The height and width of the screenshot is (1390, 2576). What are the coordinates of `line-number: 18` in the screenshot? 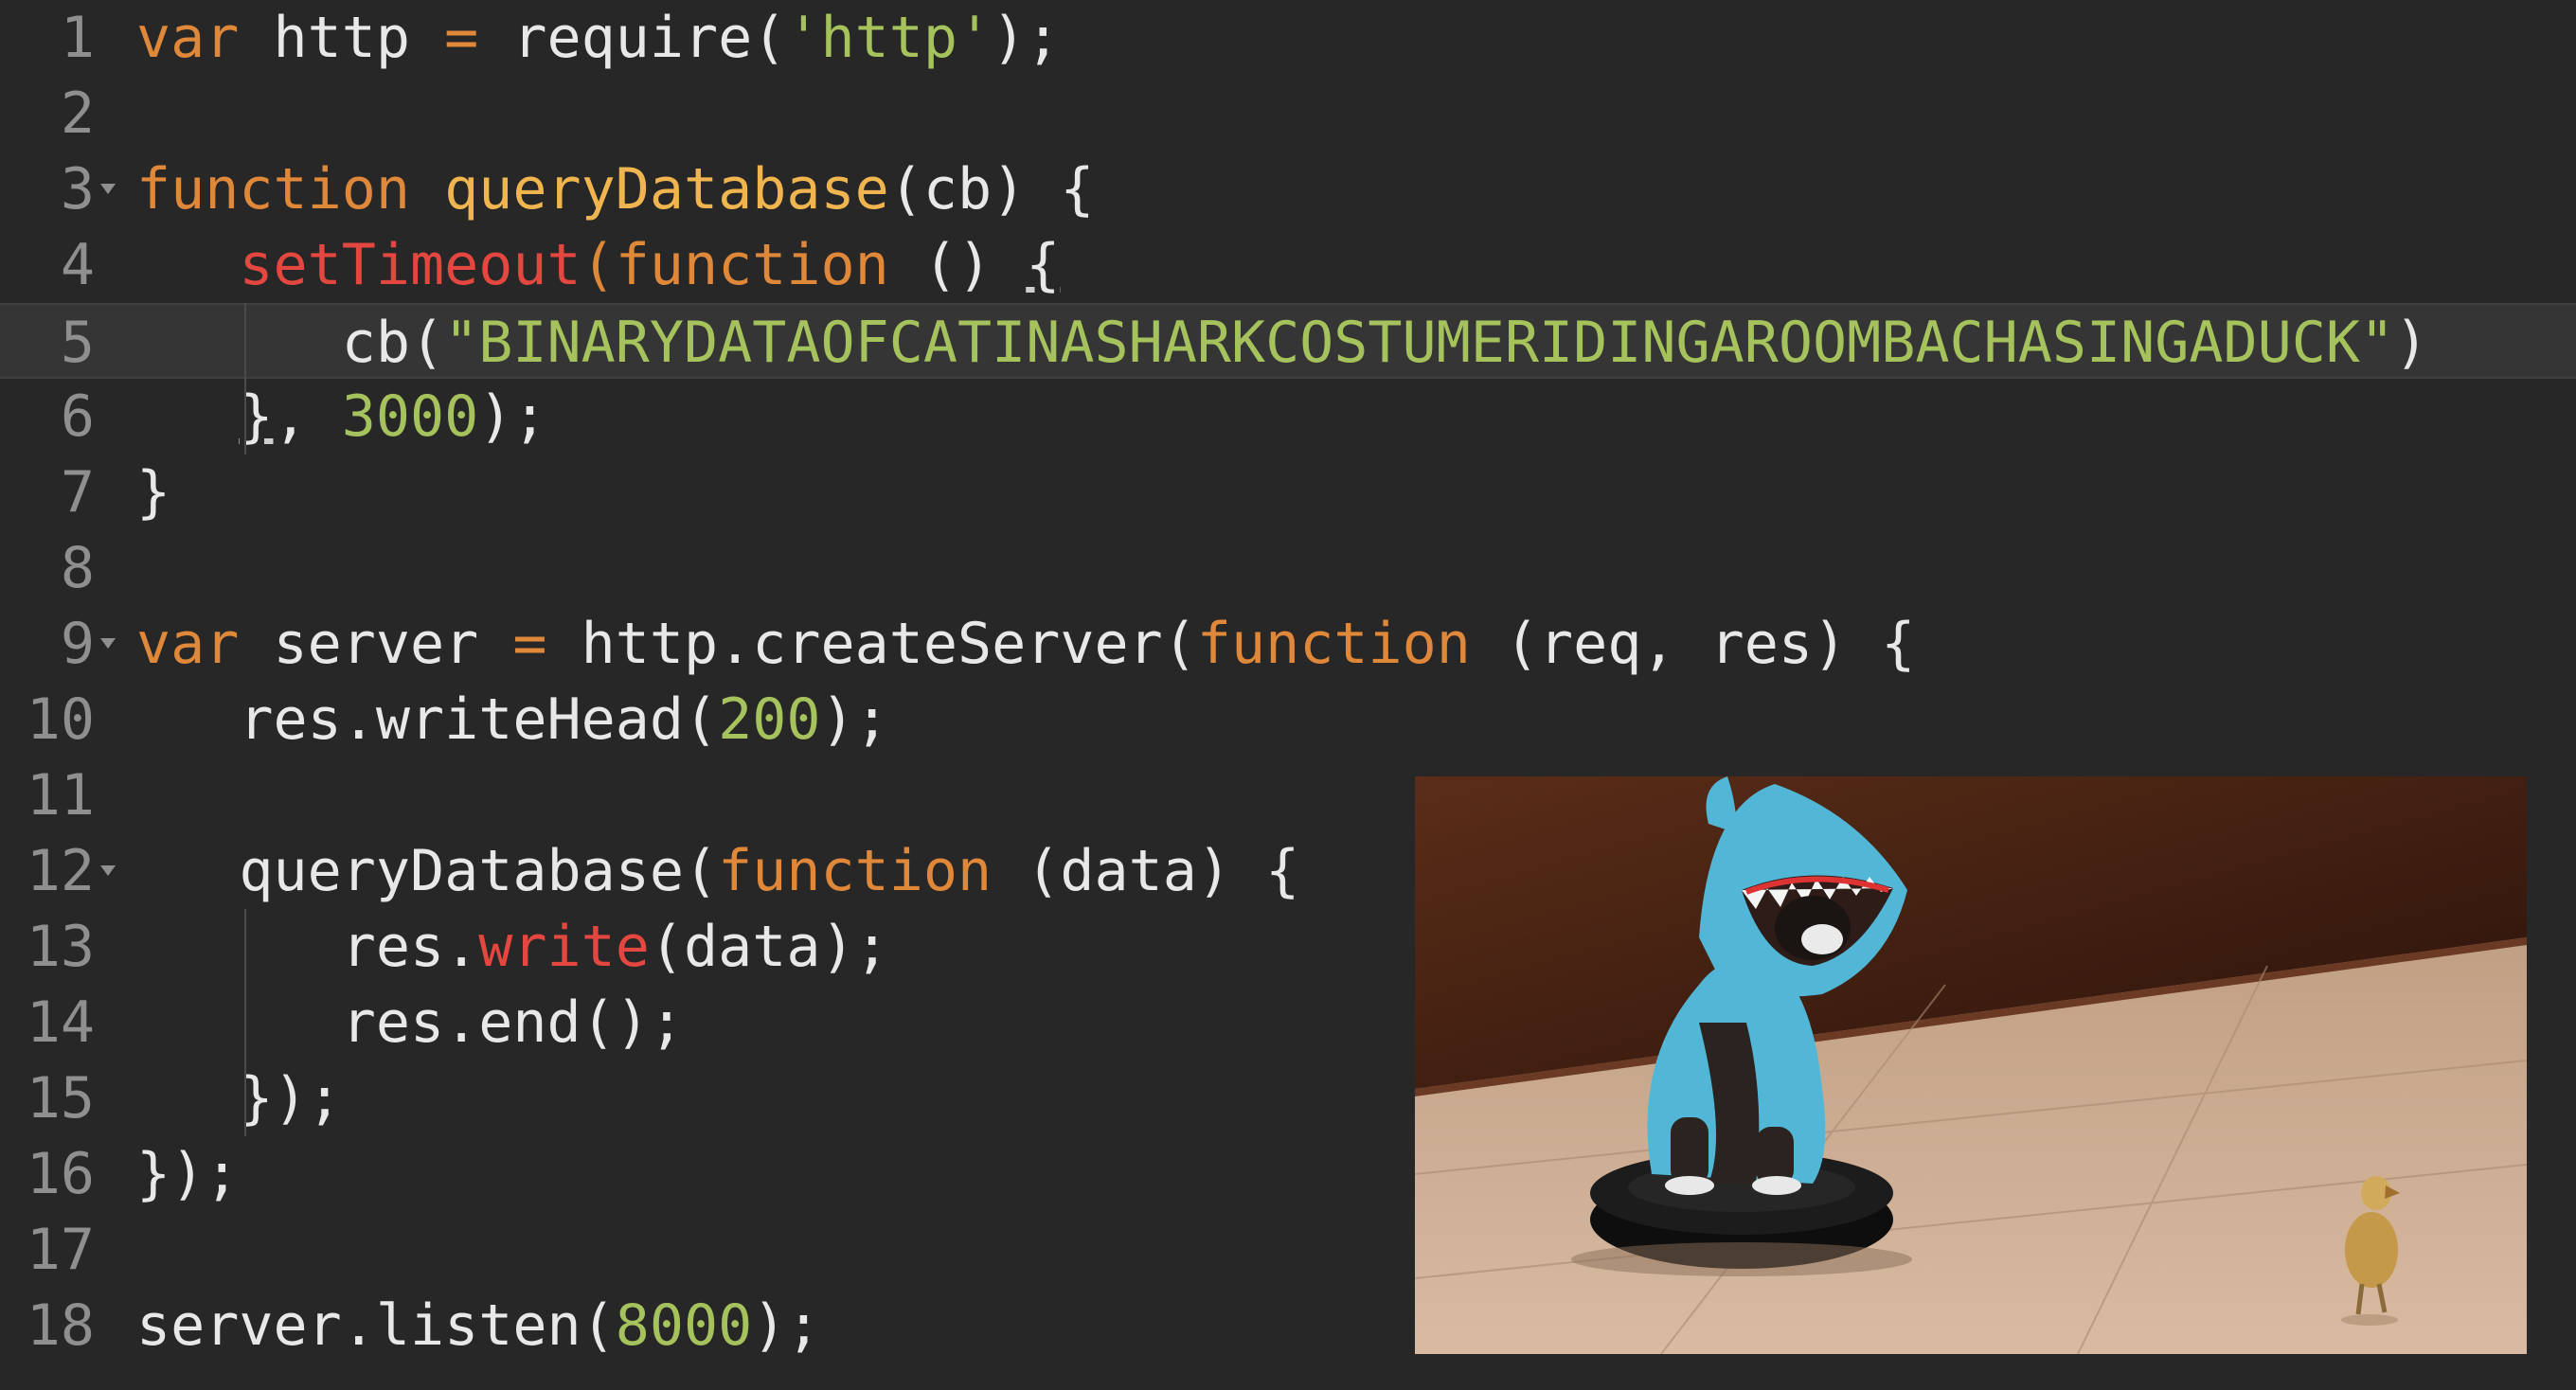 It's located at (60, 1325).